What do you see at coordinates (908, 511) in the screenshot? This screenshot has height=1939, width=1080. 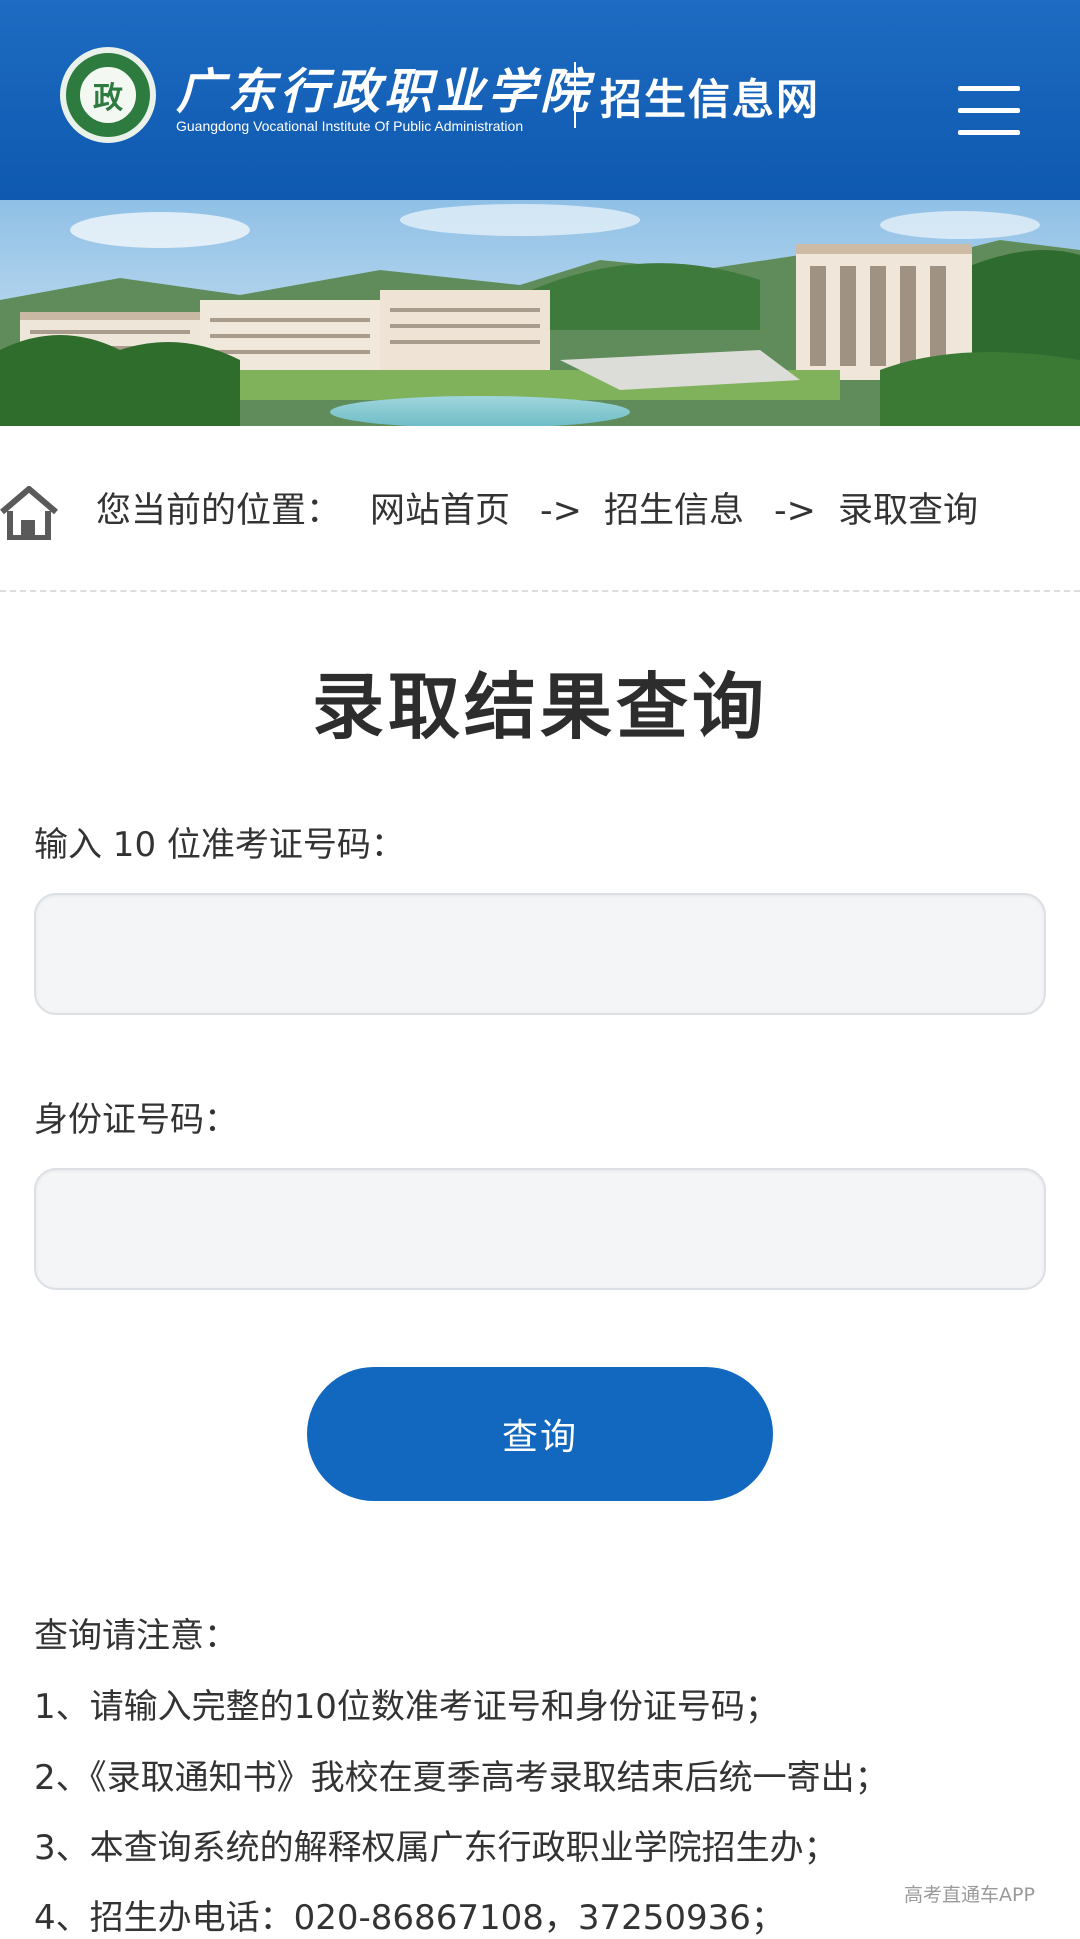 I see `breadcrumb-current: 录取查询` at bounding box center [908, 511].